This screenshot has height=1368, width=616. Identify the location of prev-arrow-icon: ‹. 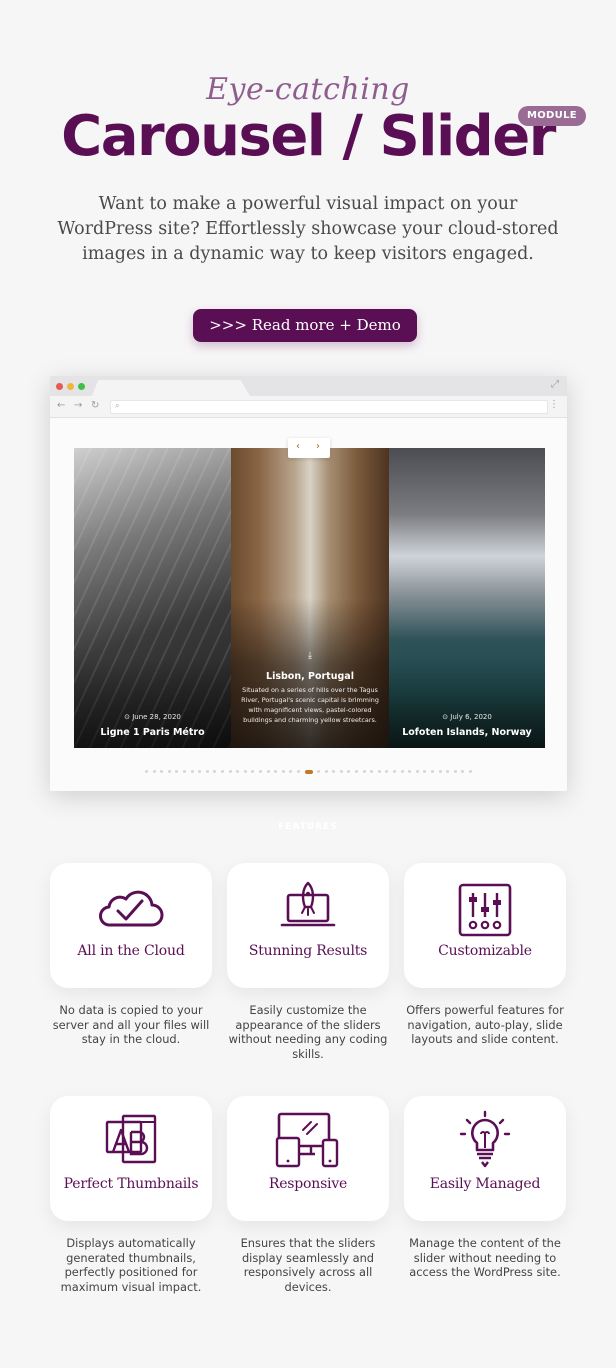
(298, 446).